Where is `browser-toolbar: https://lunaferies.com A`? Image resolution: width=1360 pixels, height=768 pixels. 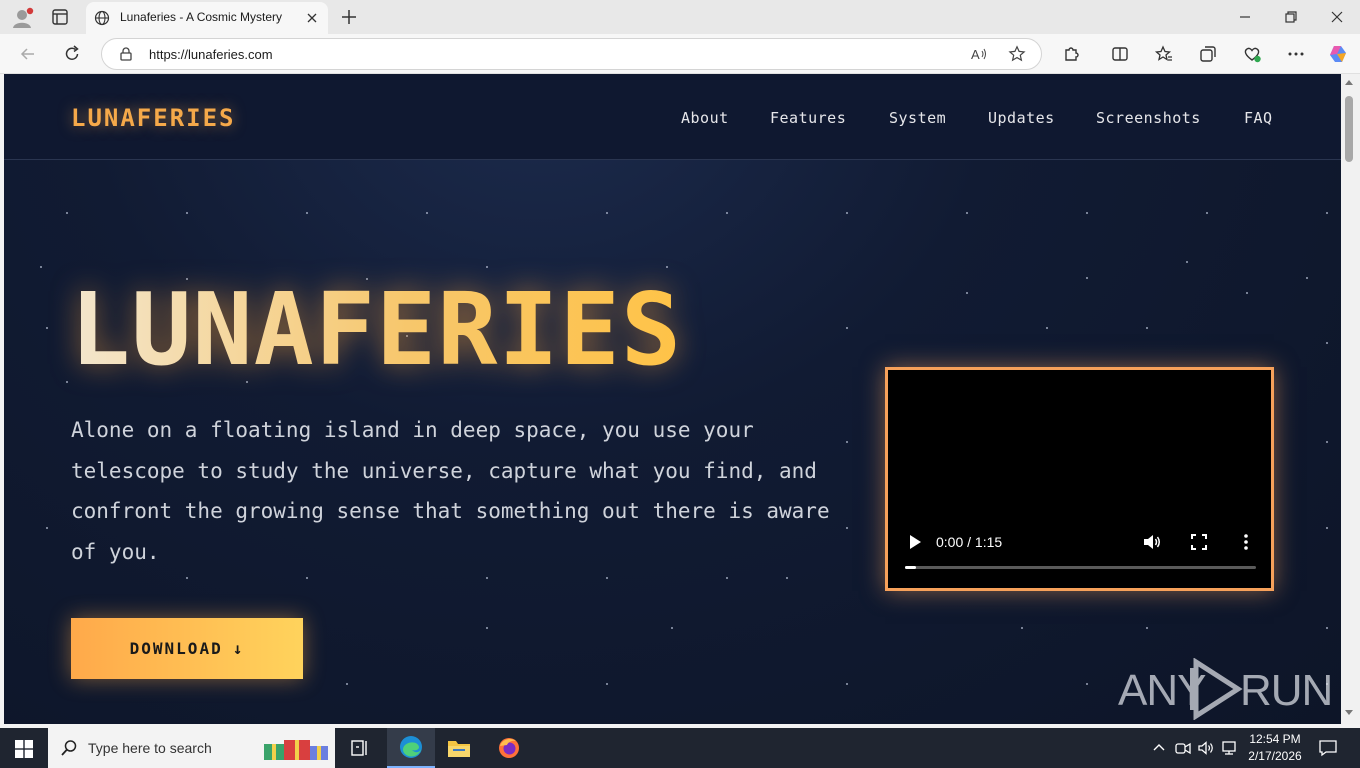
browser-toolbar: https://lunaferies.com A is located at coordinates (680, 54).